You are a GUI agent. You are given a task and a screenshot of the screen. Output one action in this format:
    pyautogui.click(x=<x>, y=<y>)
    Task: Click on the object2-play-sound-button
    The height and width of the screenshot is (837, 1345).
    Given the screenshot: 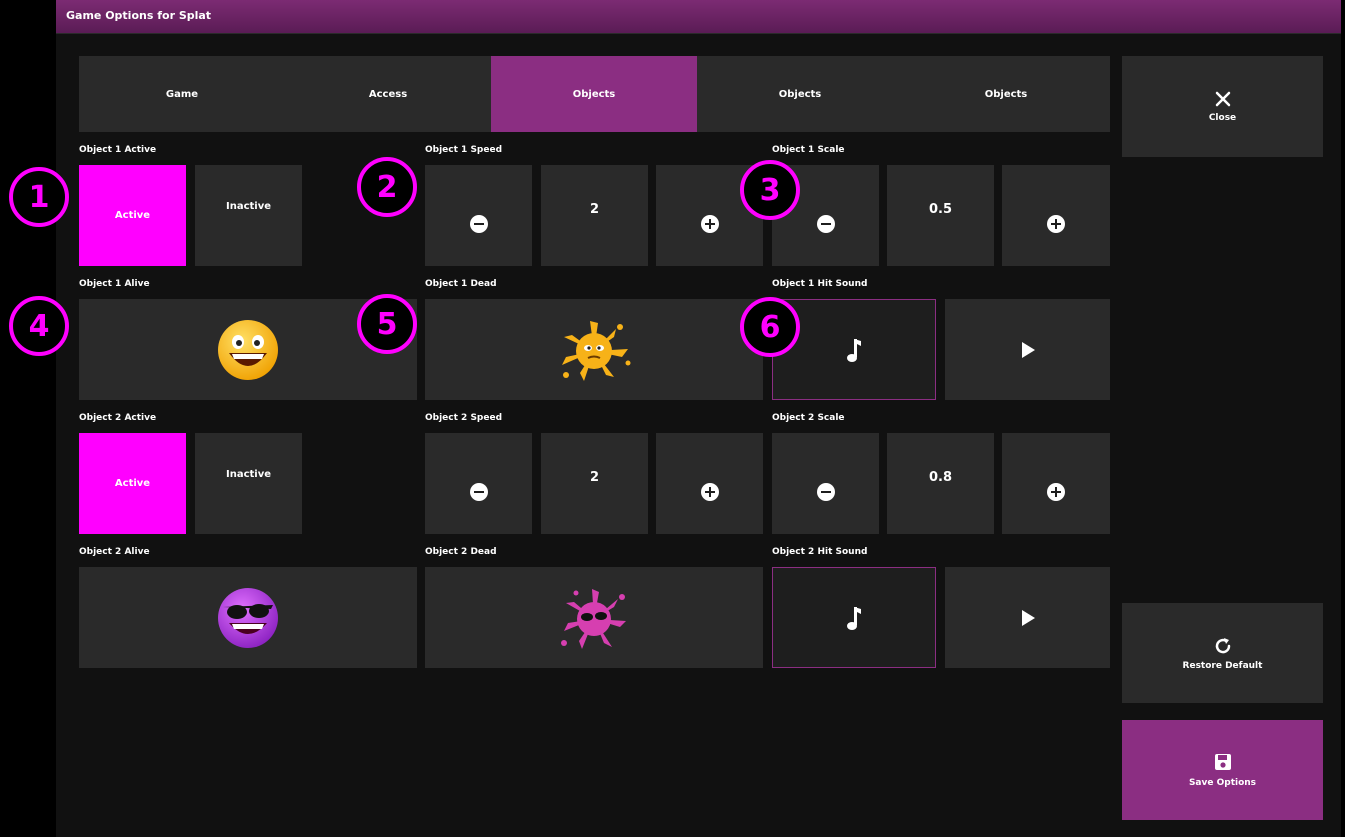 What is the action you would take?
    pyautogui.click(x=1027, y=617)
    